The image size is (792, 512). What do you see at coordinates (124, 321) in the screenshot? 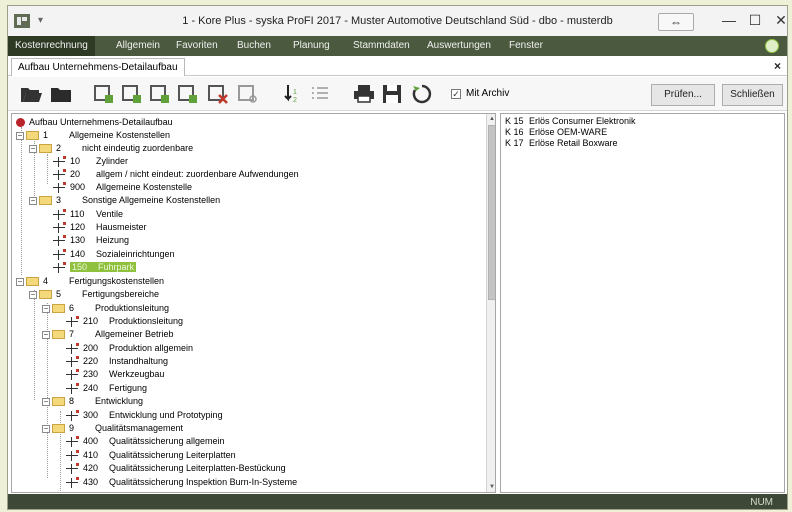
I see `tree-leaf: 210 Produktionsleitung` at bounding box center [124, 321].